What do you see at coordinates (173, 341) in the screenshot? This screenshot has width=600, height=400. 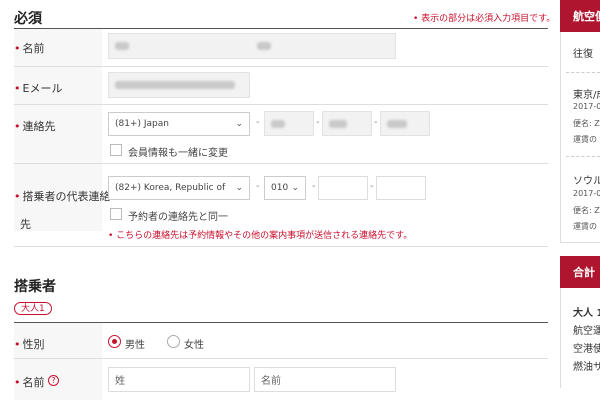 I see `female-radio` at bounding box center [173, 341].